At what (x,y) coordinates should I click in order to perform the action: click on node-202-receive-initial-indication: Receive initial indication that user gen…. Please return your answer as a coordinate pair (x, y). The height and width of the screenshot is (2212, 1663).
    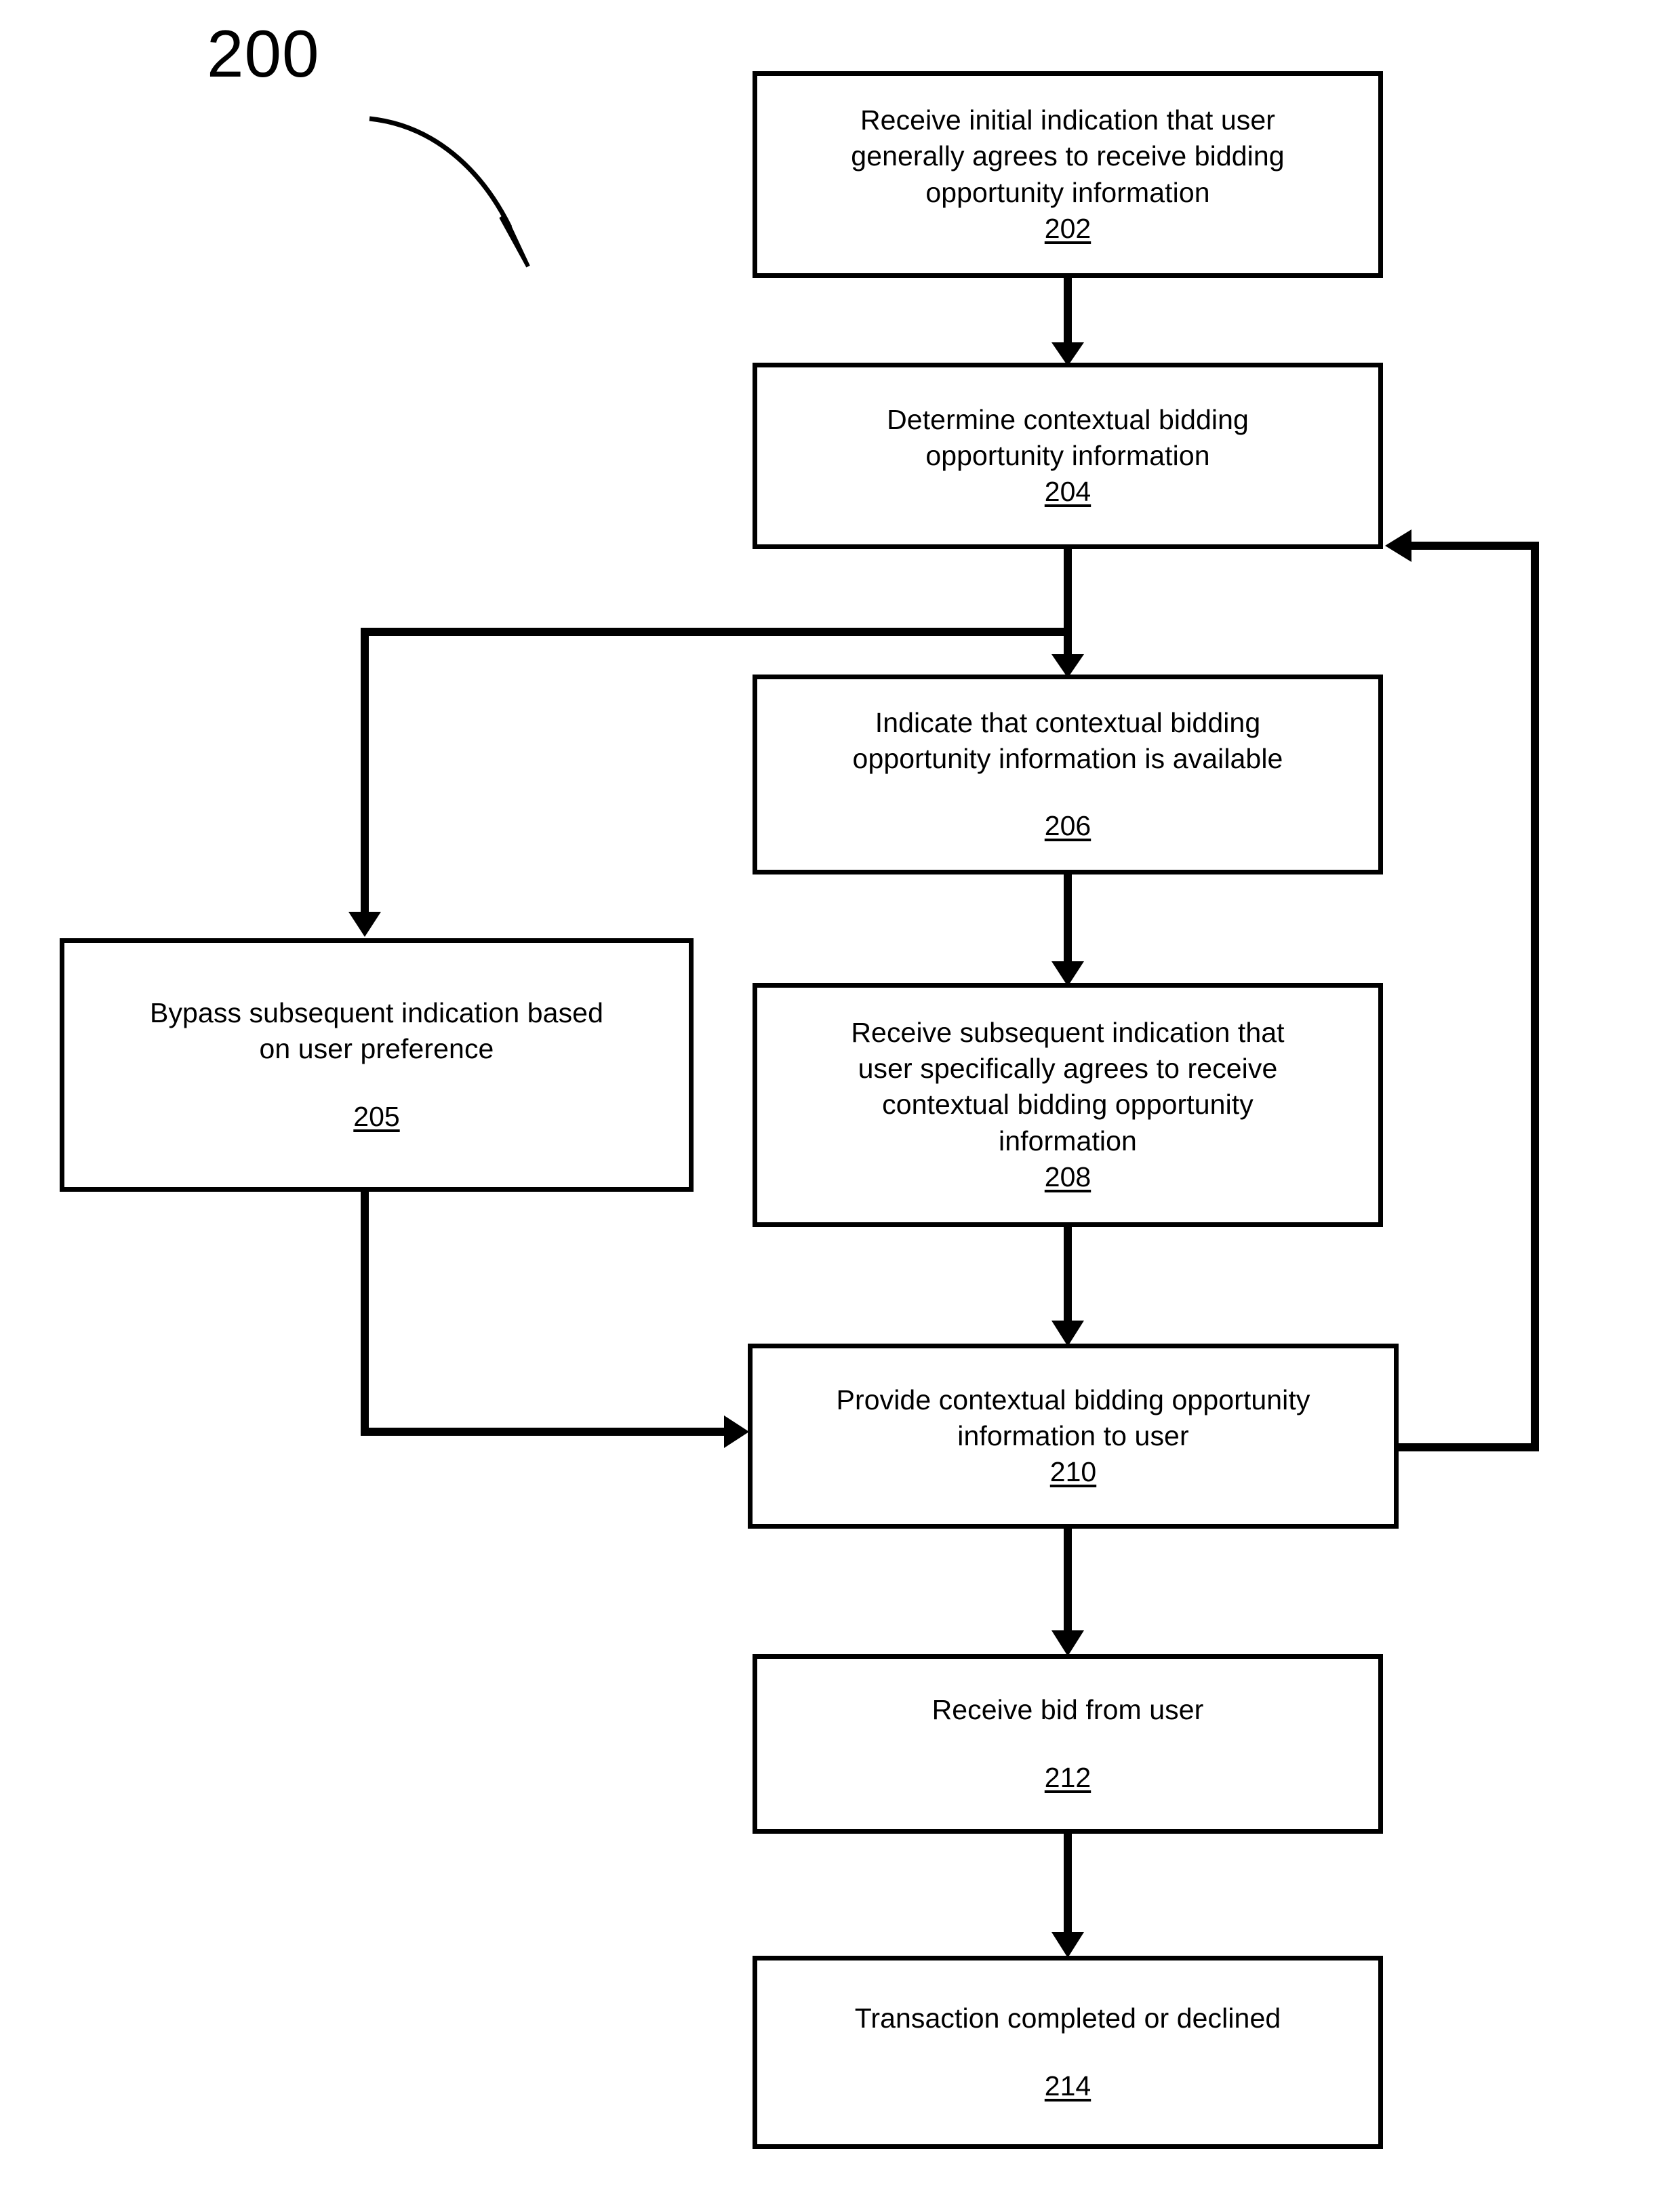
    Looking at the image, I should click on (1068, 174).